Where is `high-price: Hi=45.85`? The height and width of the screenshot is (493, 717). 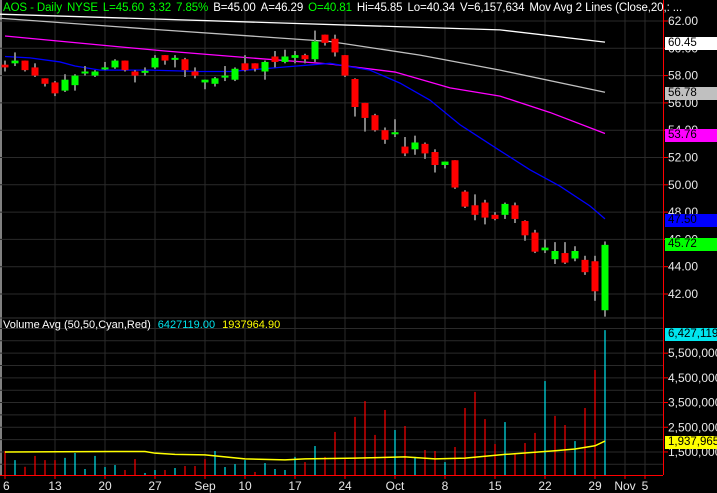
high-price: Hi=45.85 is located at coordinates (379, 8).